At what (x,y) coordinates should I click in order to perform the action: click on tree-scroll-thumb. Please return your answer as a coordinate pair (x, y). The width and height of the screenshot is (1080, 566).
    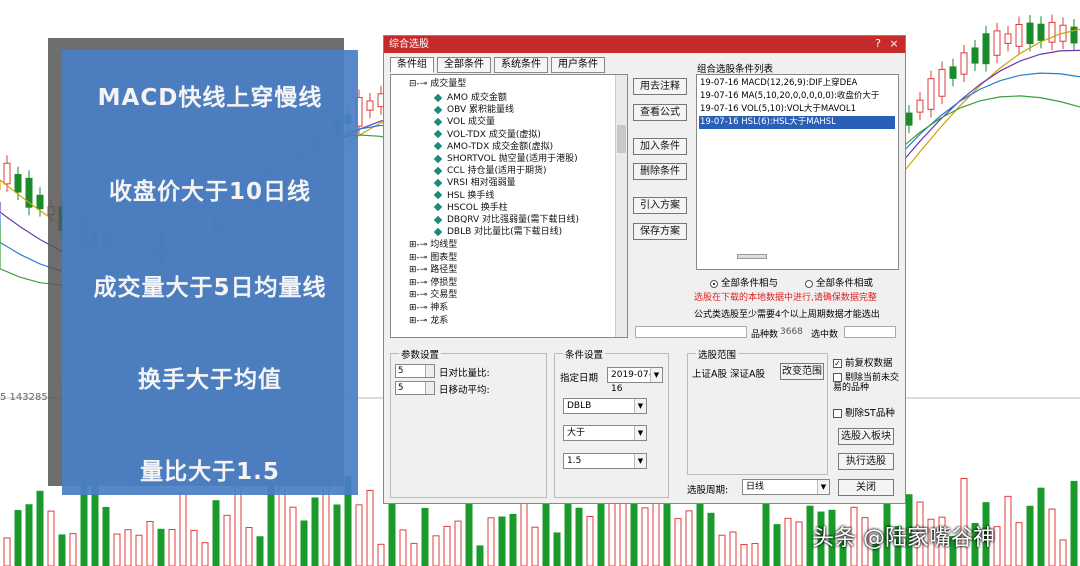
    Looking at the image, I should click on (621, 139).